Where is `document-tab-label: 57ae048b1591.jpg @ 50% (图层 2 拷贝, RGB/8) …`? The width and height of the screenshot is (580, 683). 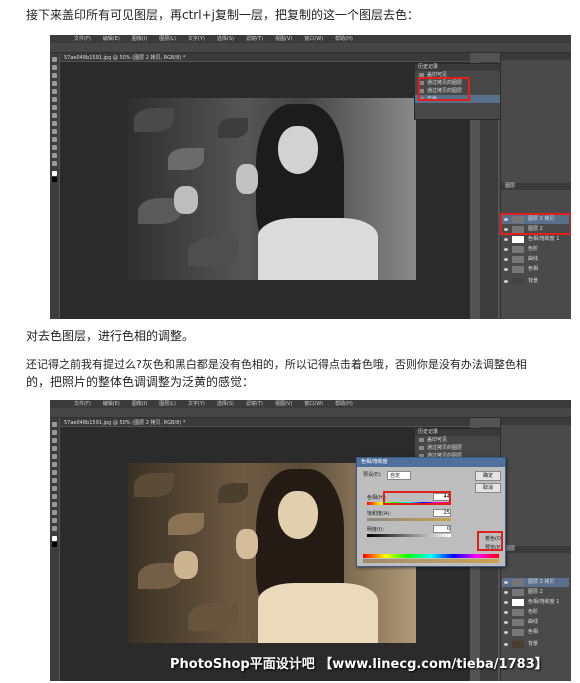 document-tab-label: 57ae048b1591.jpg @ 50% (图层 2 拷贝, RGB/8) … is located at coordinates (125, 58).